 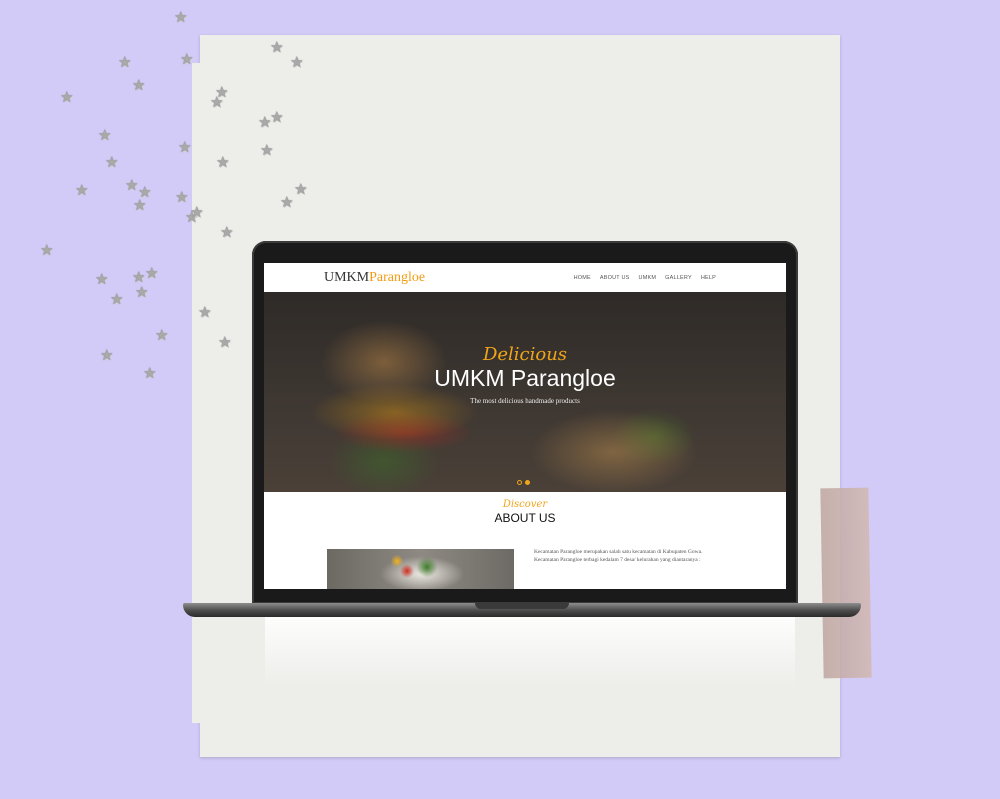 I want to click on laptop-notch, so click(x=522, y=606).